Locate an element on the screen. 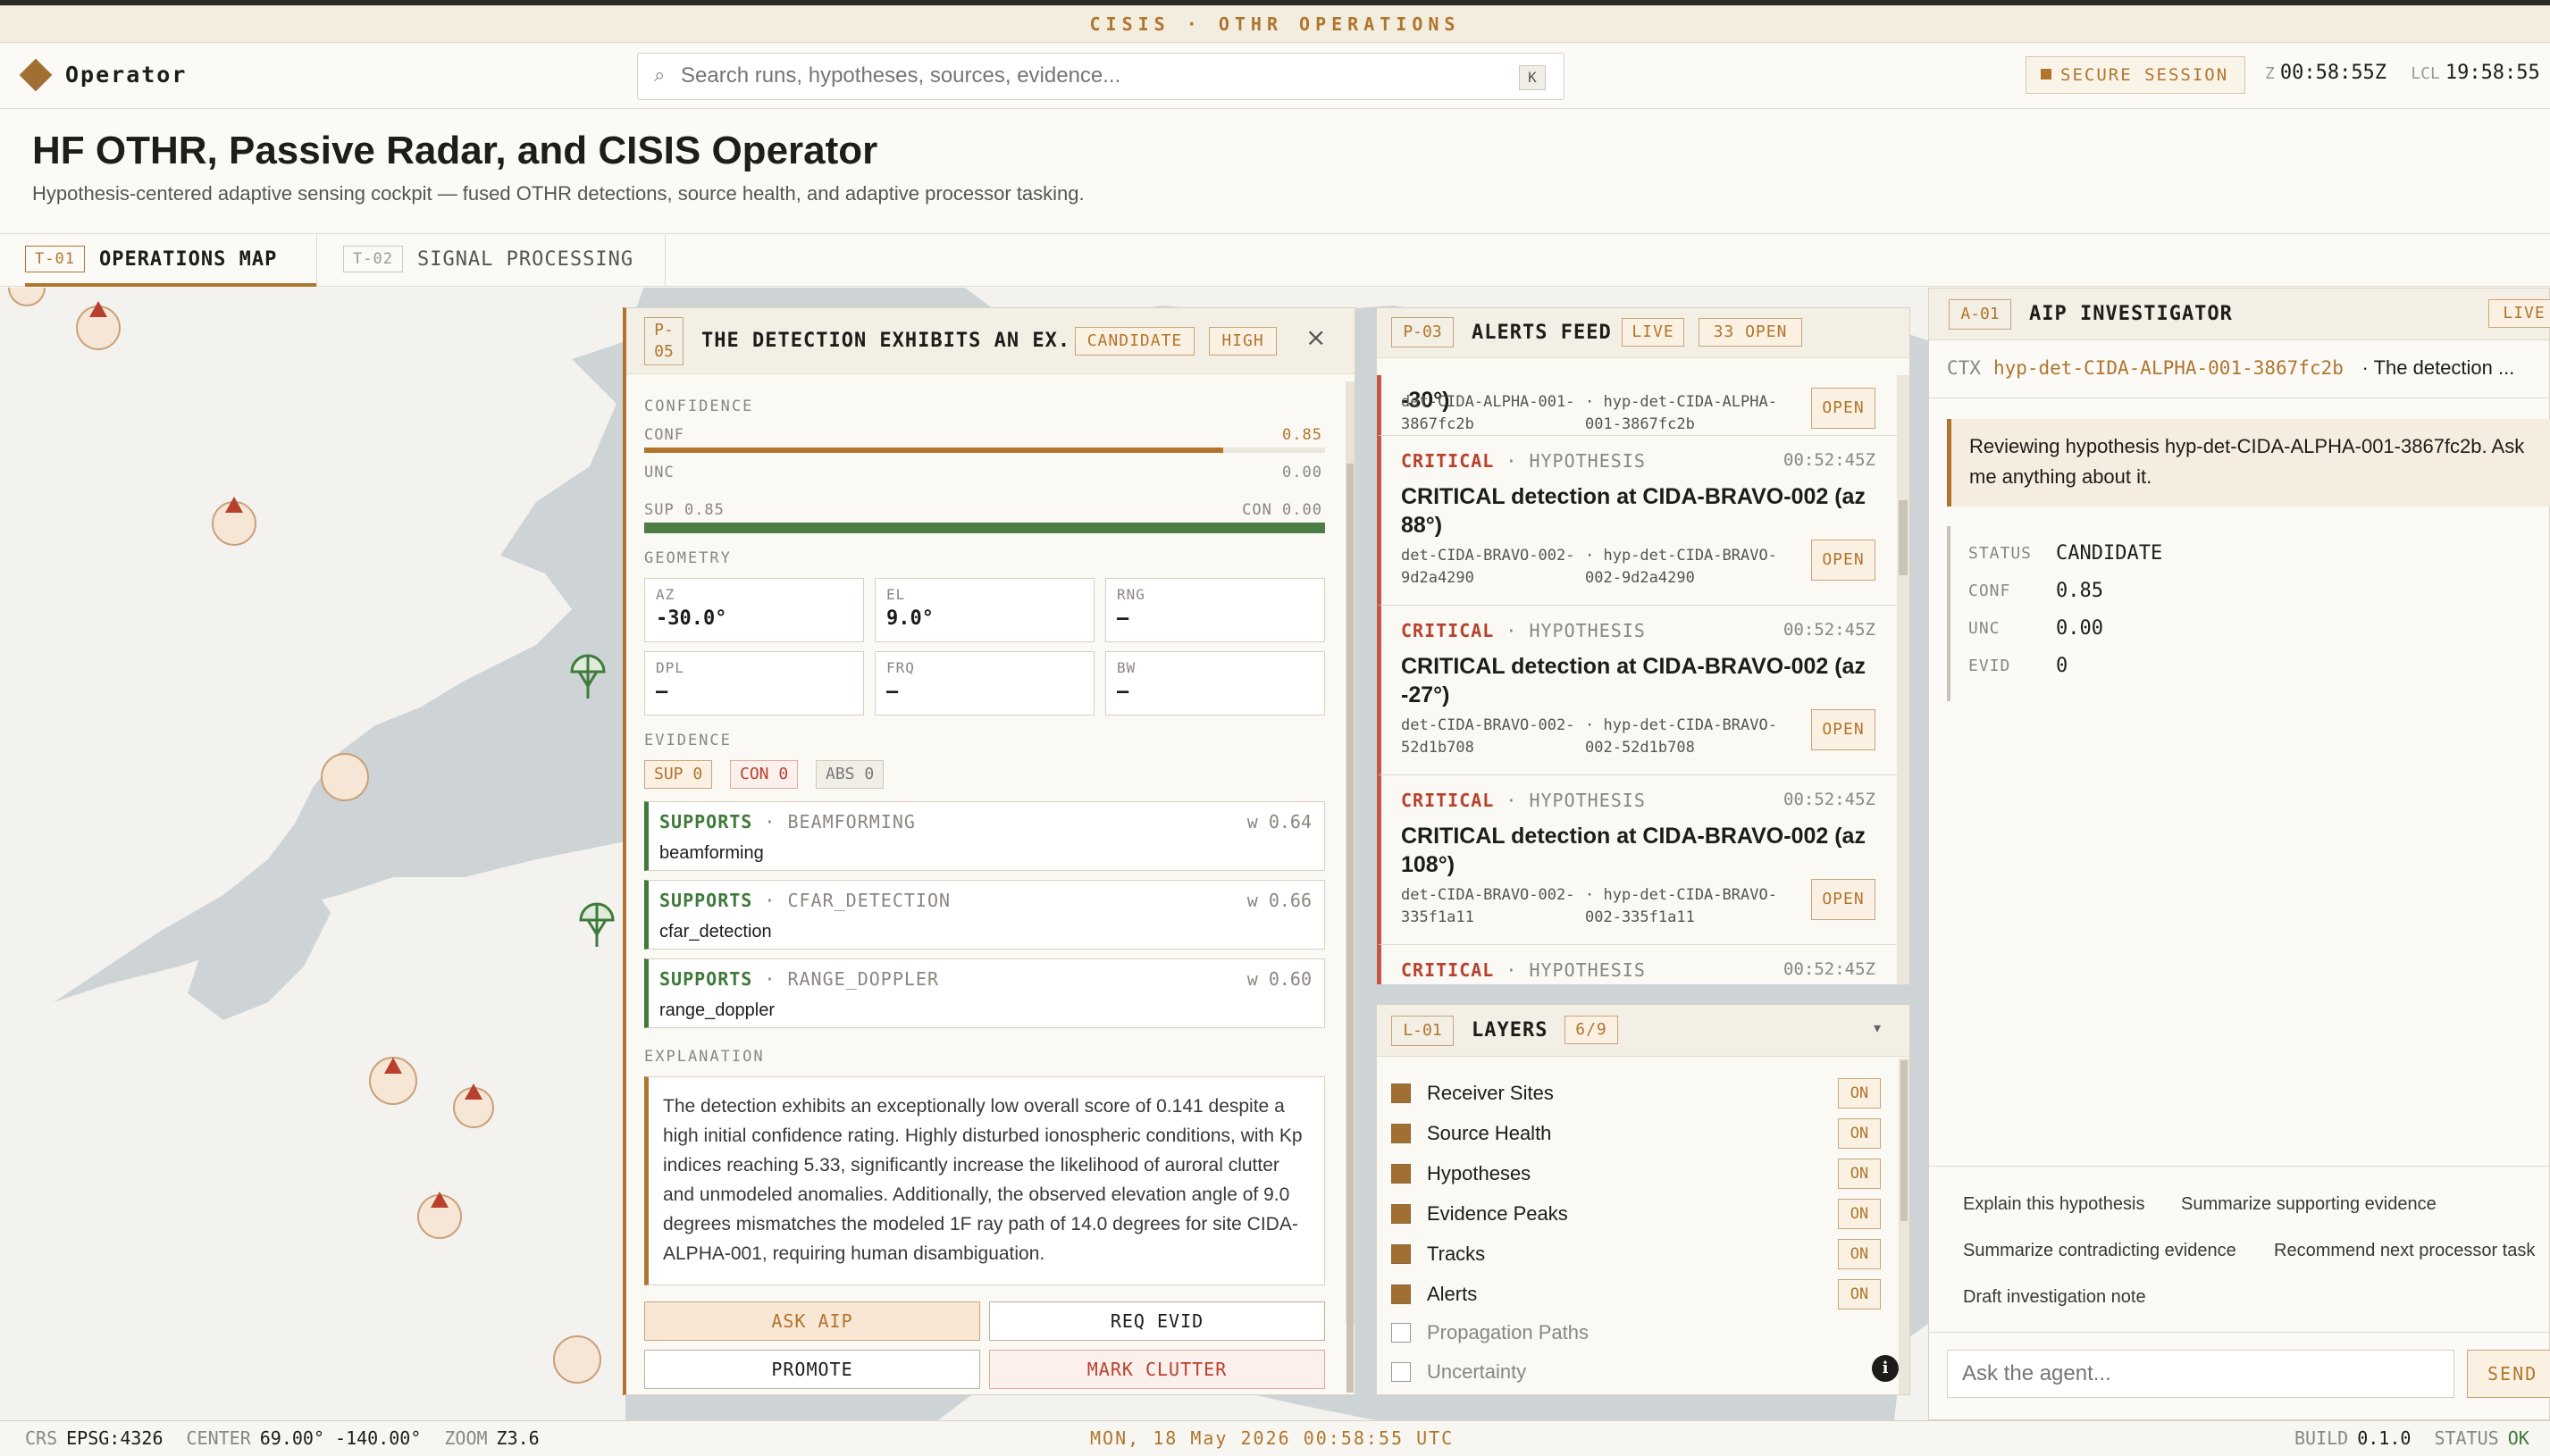 The width and height of the screenshot is (2550, 1456). ask-agent-input is located at coordinates (2200, 1374).